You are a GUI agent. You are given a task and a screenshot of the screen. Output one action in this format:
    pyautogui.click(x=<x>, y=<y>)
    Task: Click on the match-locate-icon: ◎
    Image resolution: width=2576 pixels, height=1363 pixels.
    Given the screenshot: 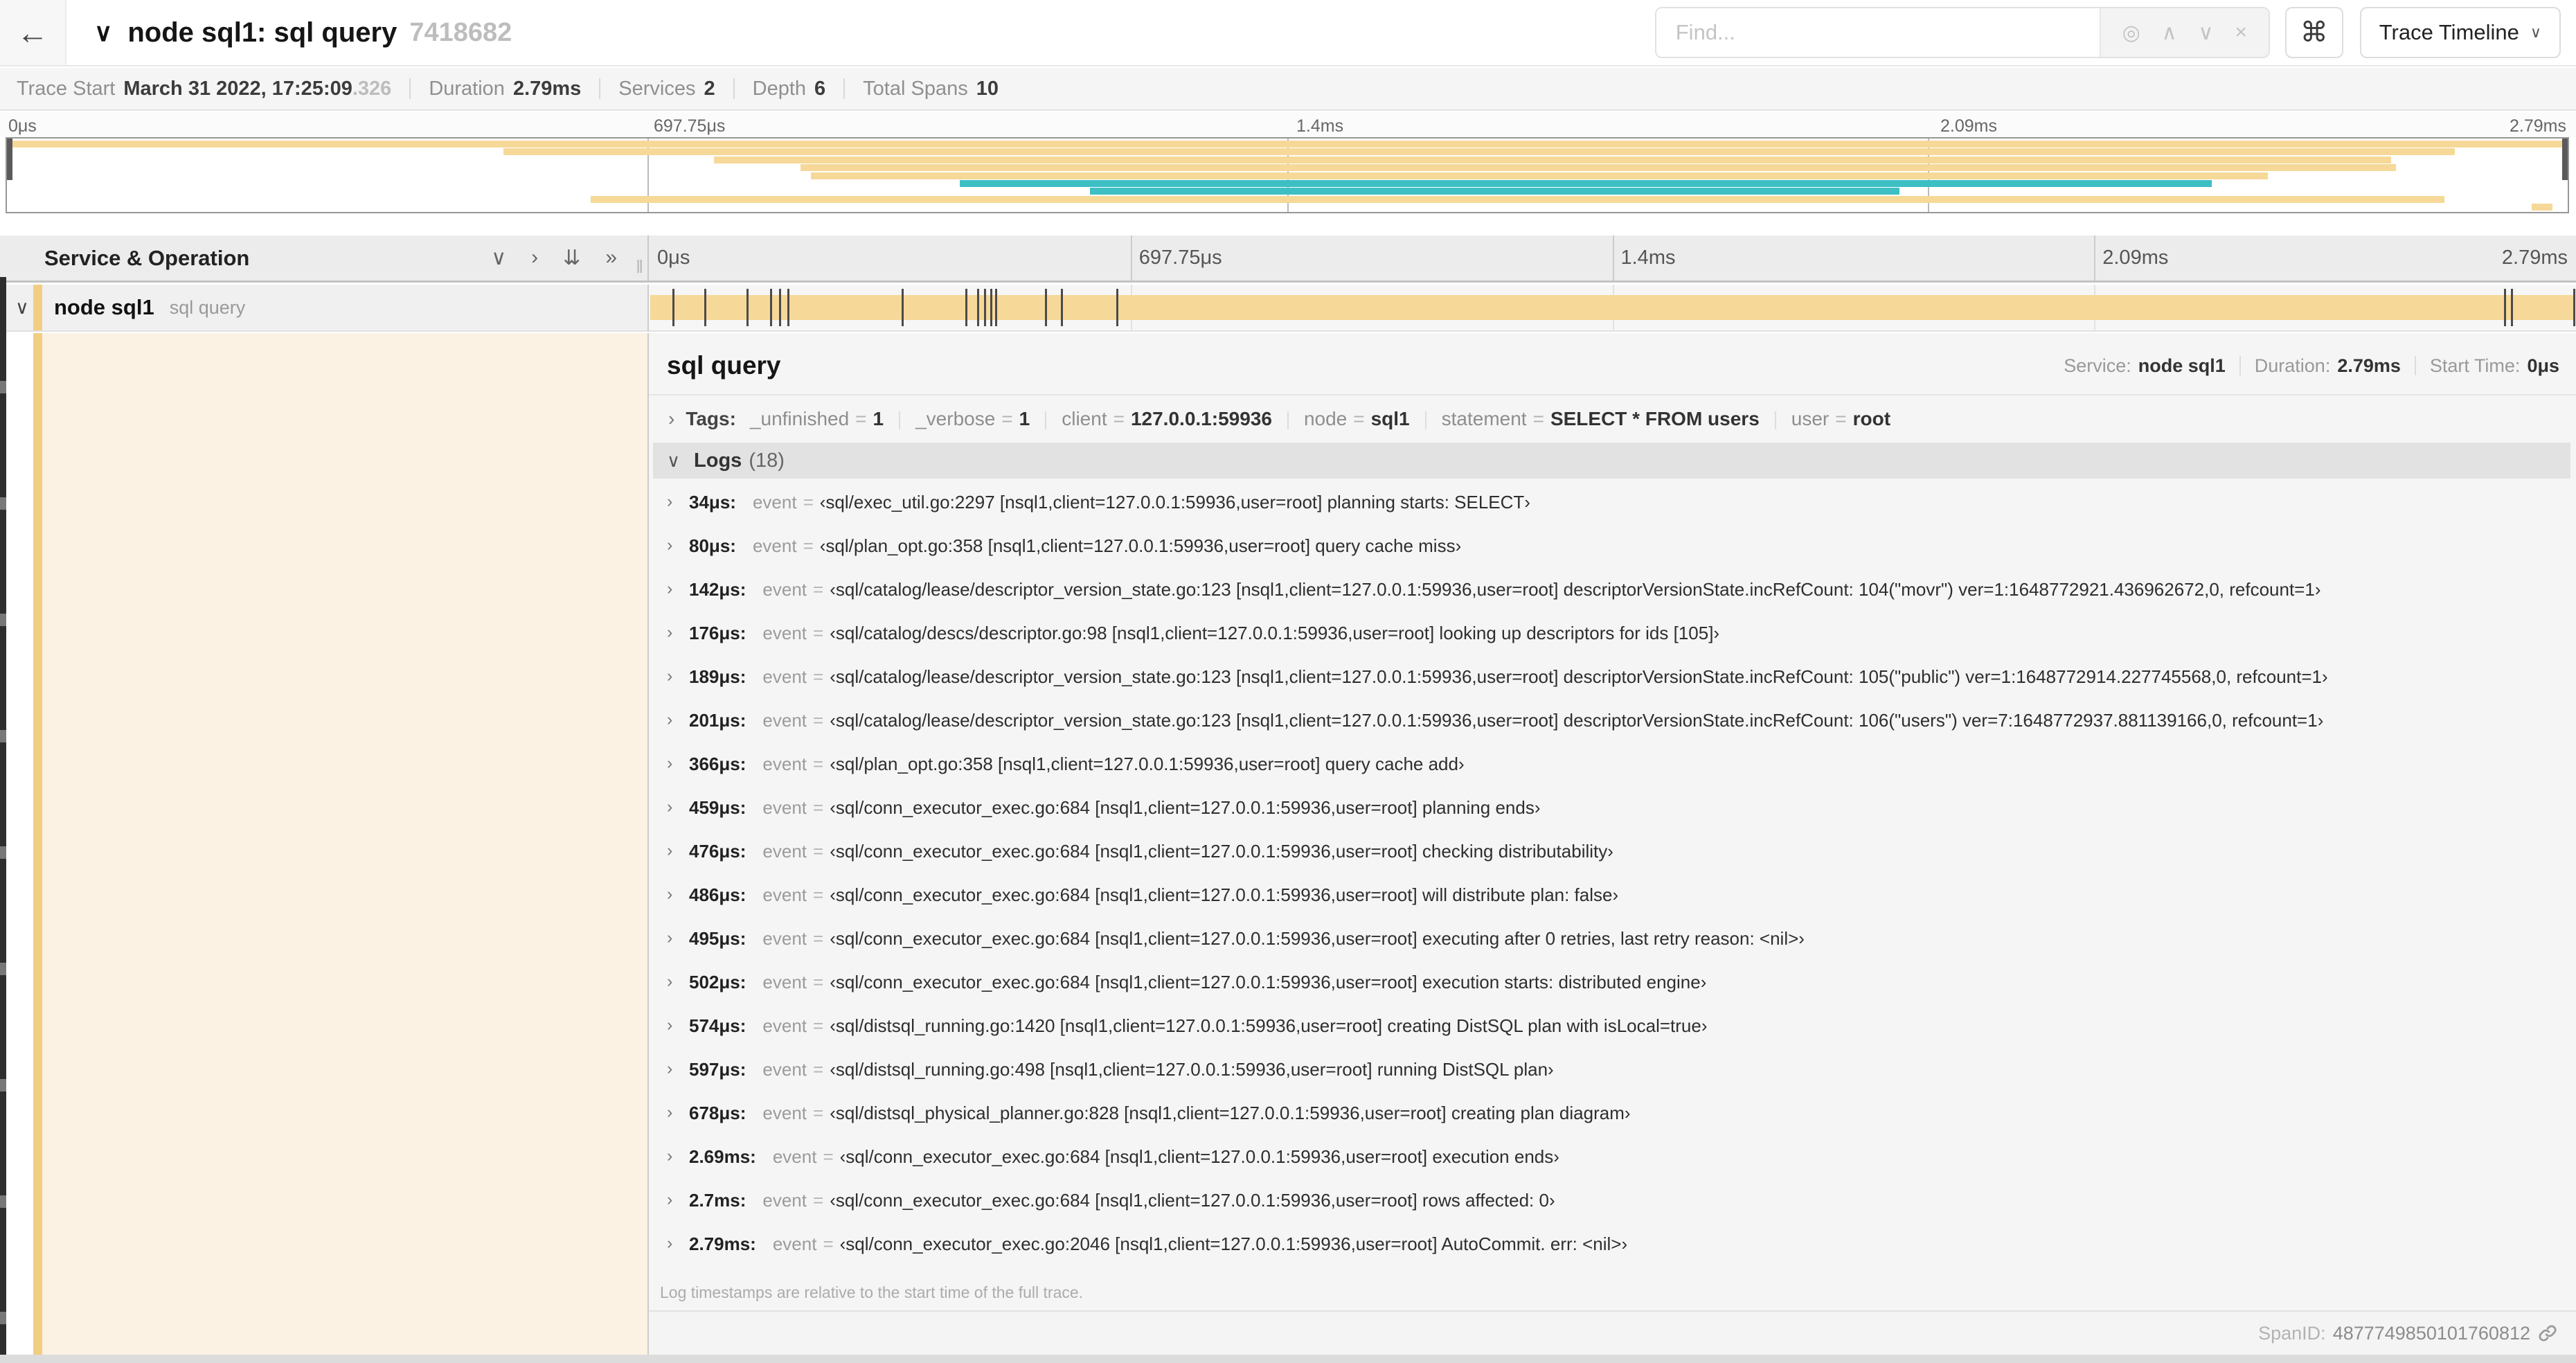 What is the action you would take?
    pyautogui.click(x=2131, y=33)
    